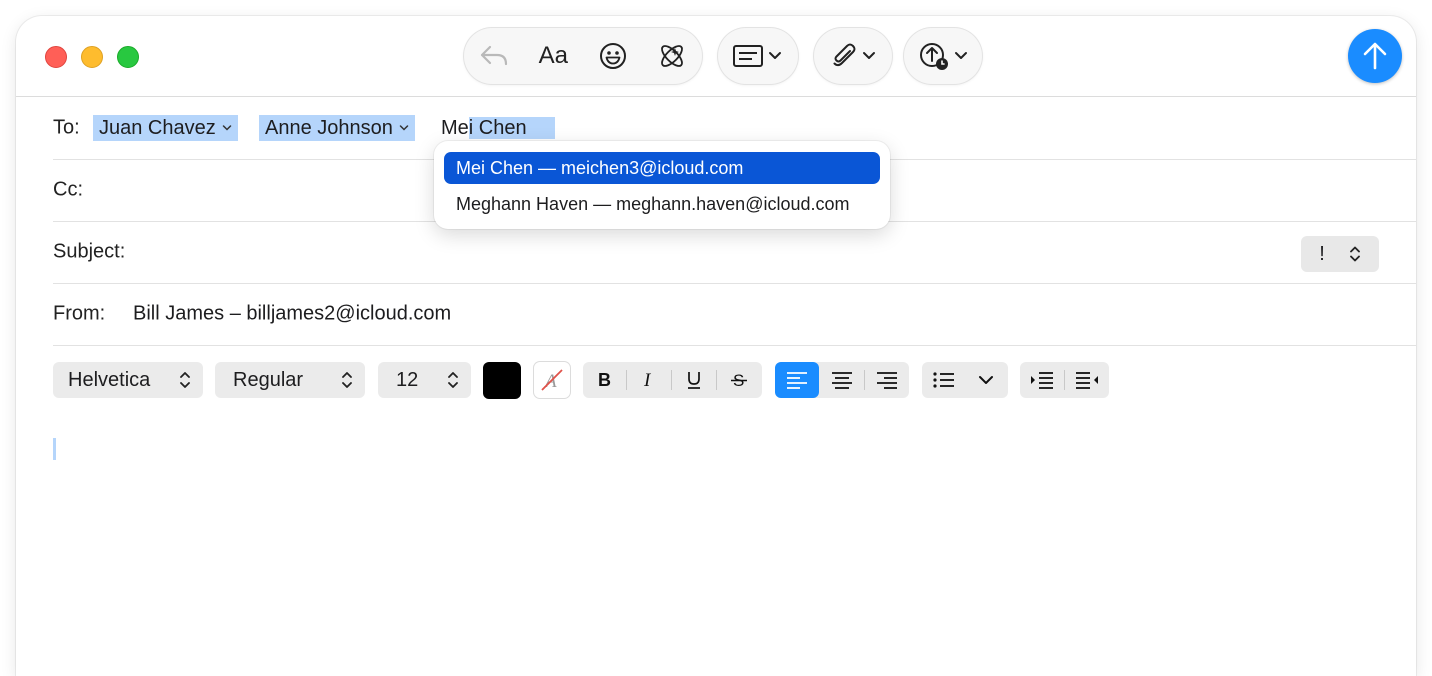  What do you see at coordinates (92, 57) in the screenshot?
I see `minimize-window-button` at bounding box center [92, 57].